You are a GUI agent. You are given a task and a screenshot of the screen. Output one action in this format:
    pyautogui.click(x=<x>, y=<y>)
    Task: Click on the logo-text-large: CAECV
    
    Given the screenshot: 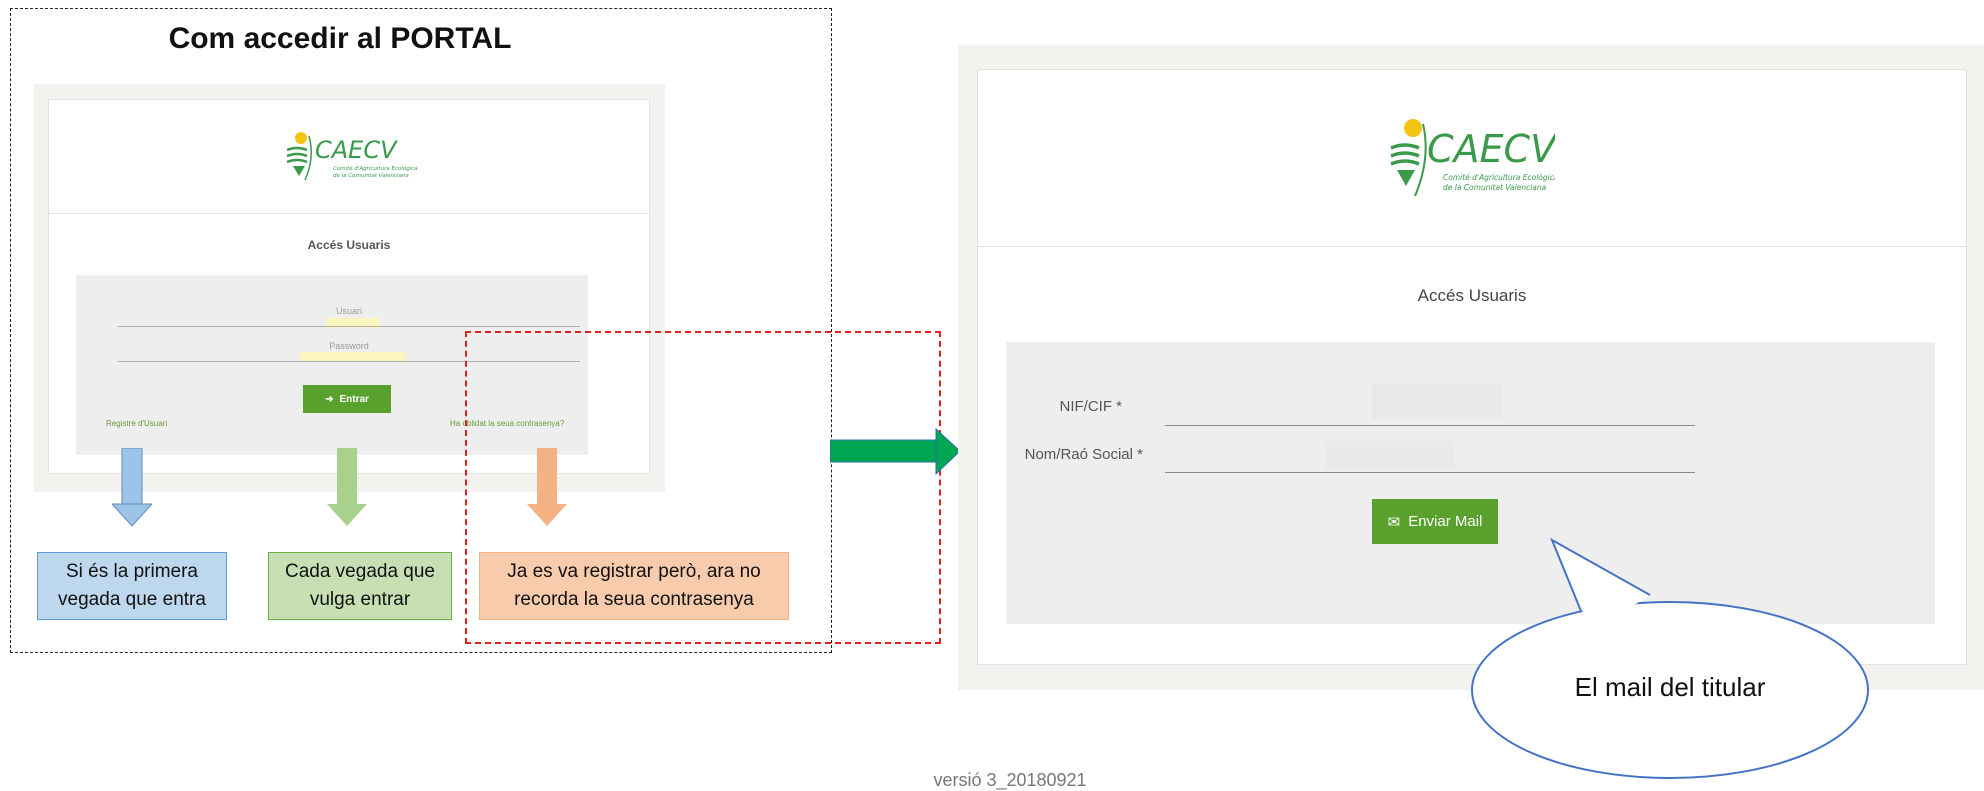 What is the action you would take?
    pyautogui.click(x=1491, y=149)
    